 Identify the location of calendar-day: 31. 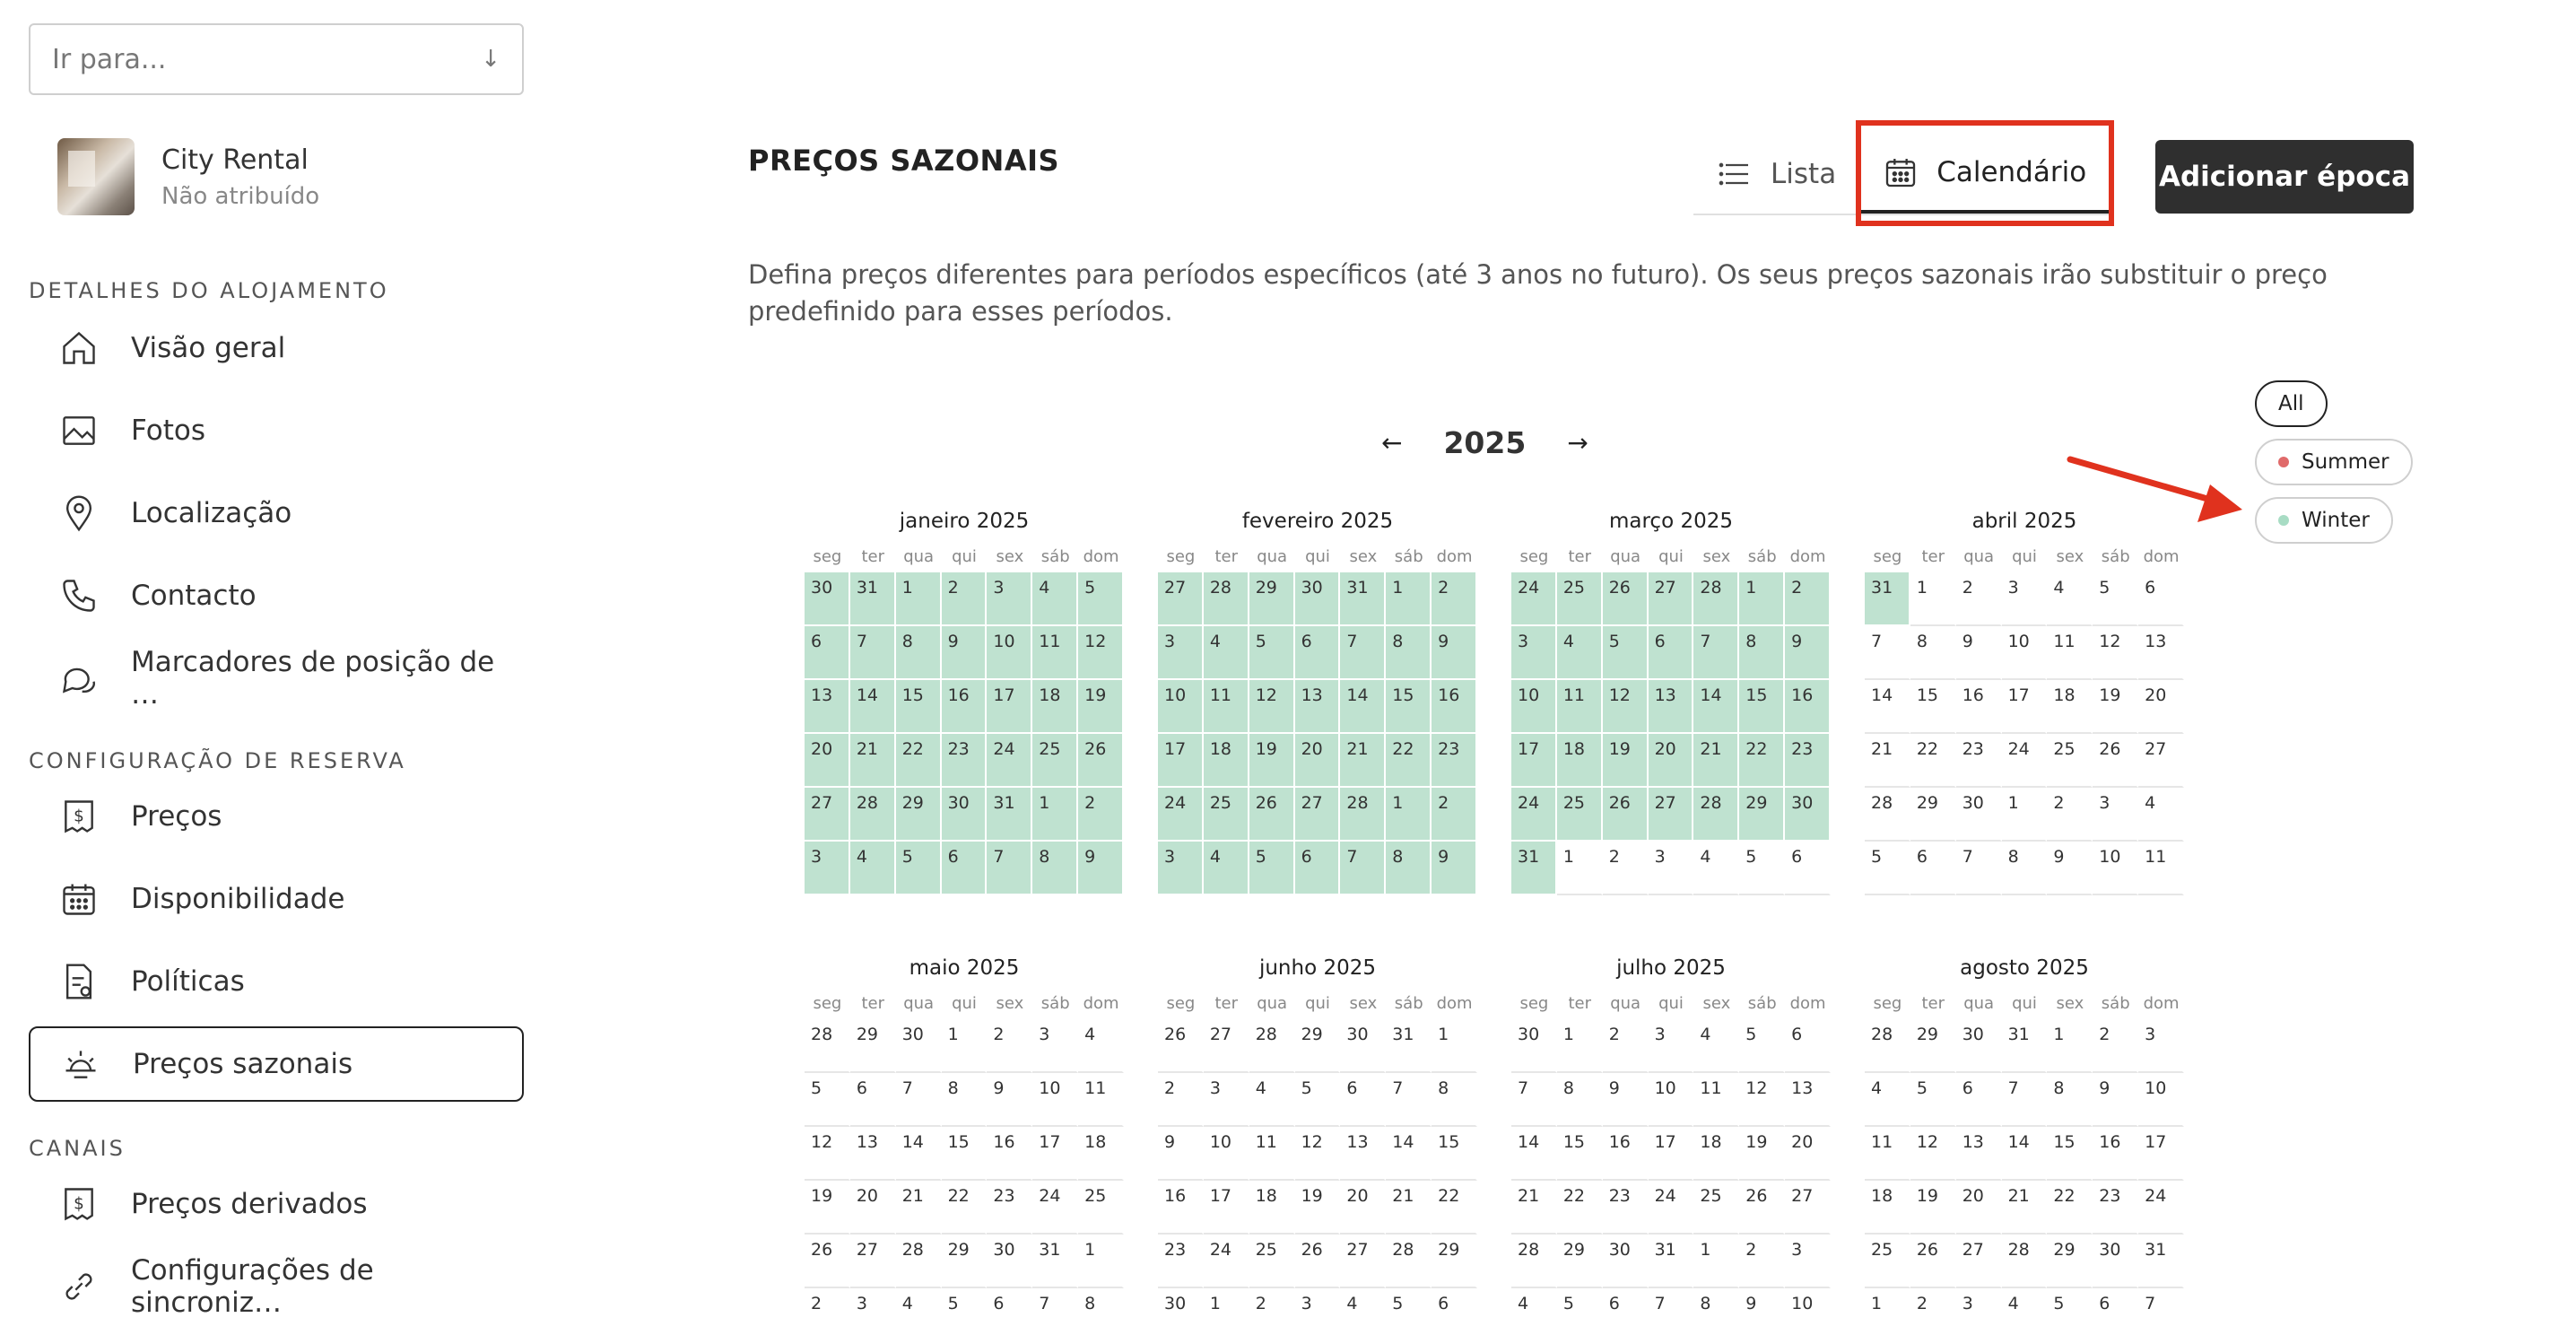
(1055, 1261).